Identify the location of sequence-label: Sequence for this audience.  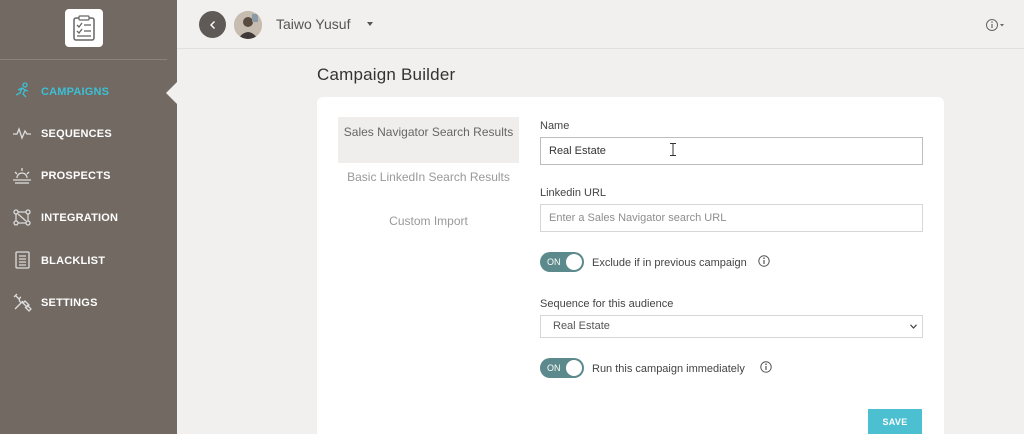
(607, 304).